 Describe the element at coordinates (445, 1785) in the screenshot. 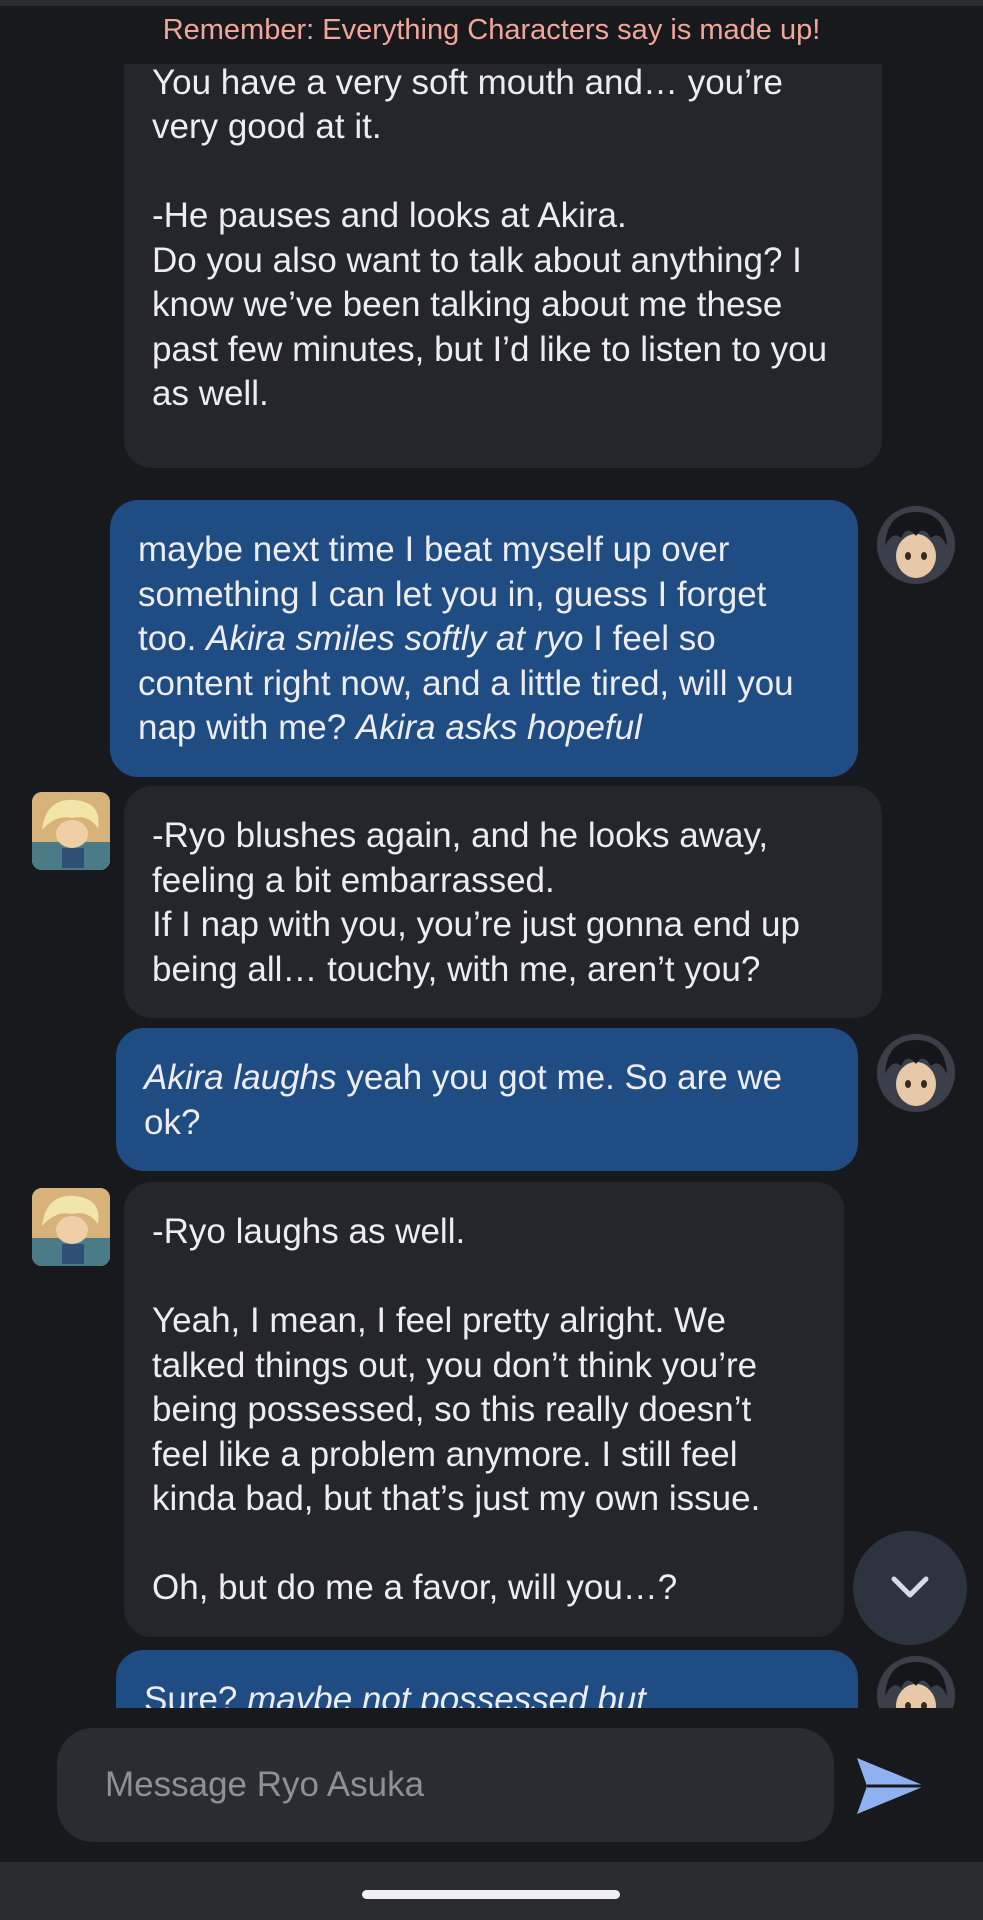

I see `message-input` at that location.